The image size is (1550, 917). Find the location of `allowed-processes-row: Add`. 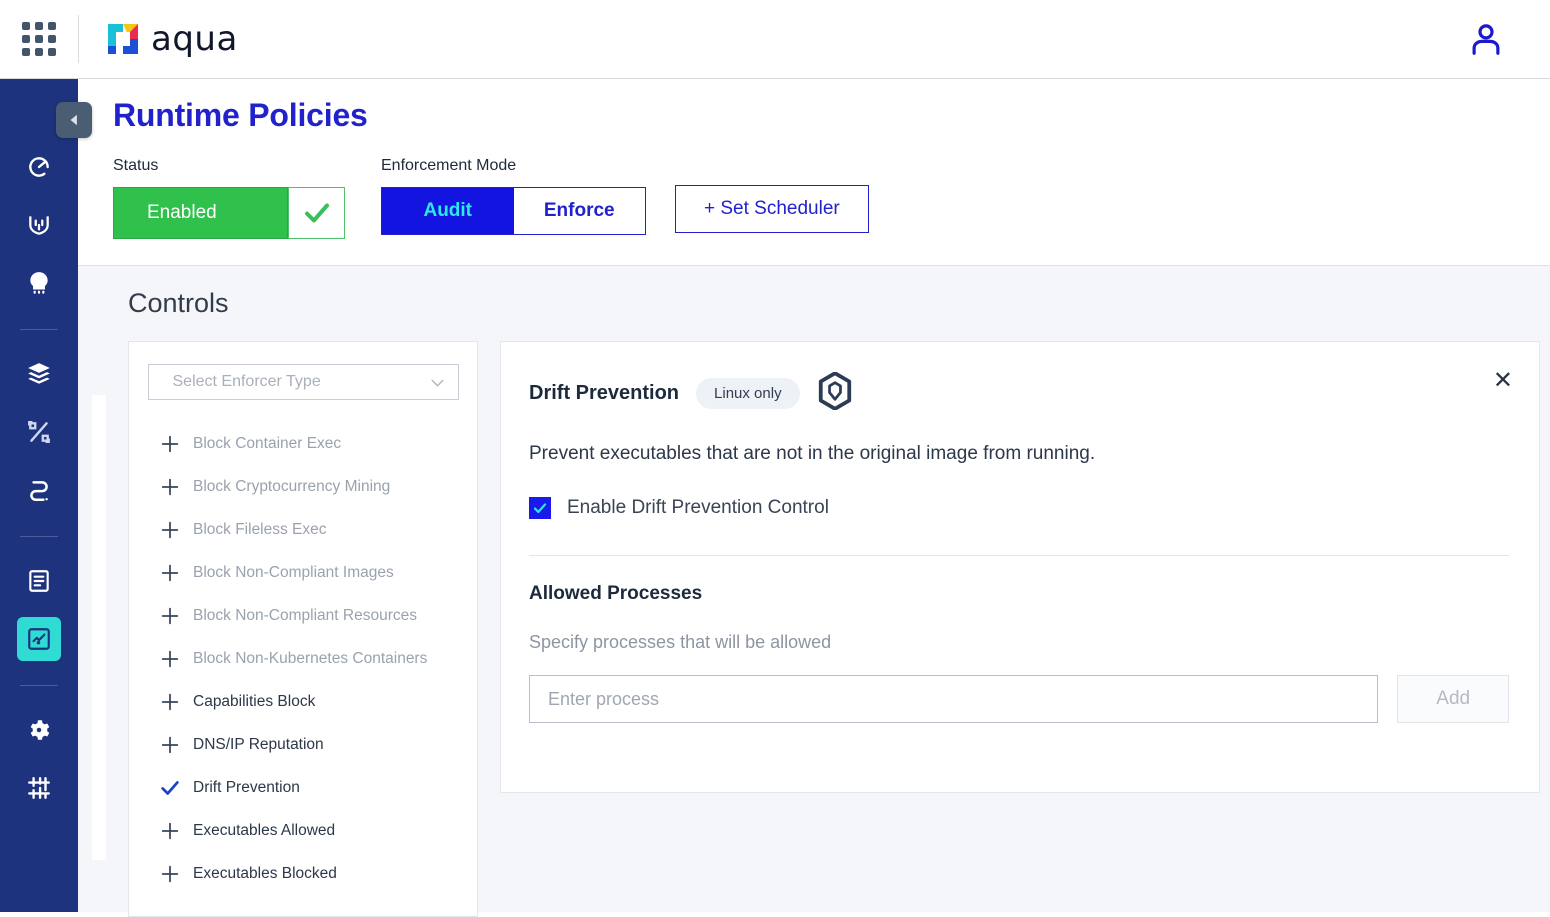

allowed-processes-row: Add is located at coordinates (1019, 699).